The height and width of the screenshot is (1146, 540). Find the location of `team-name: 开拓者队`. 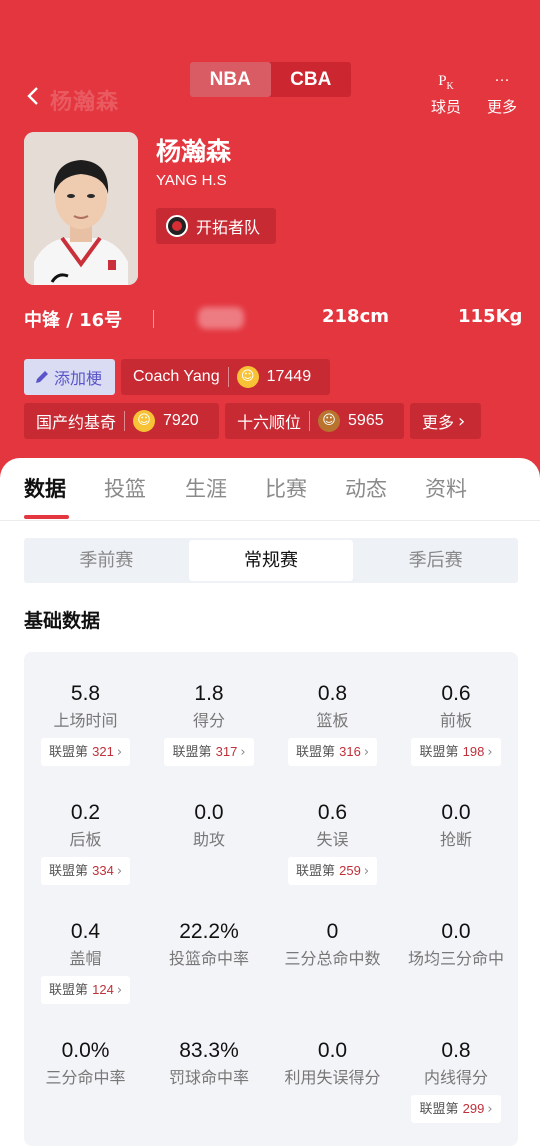

team-name: 开拓者队 is located at coordinates (228, 227).